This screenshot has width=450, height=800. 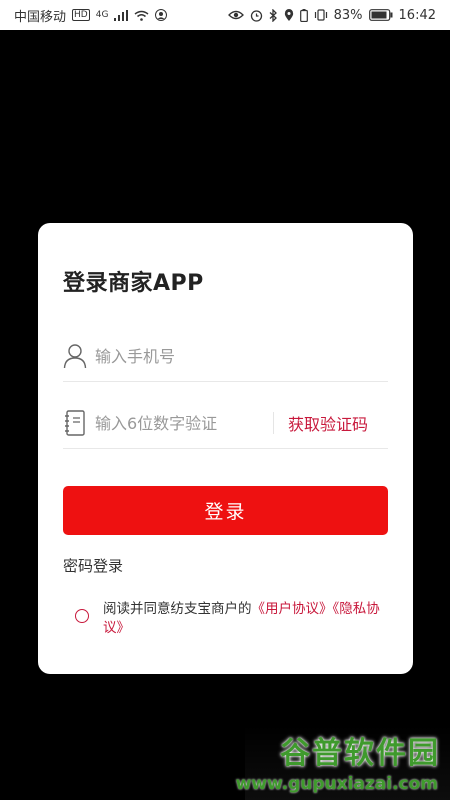 I want to click on code-field-row: 获取验证码, so click(x=225, y=423).